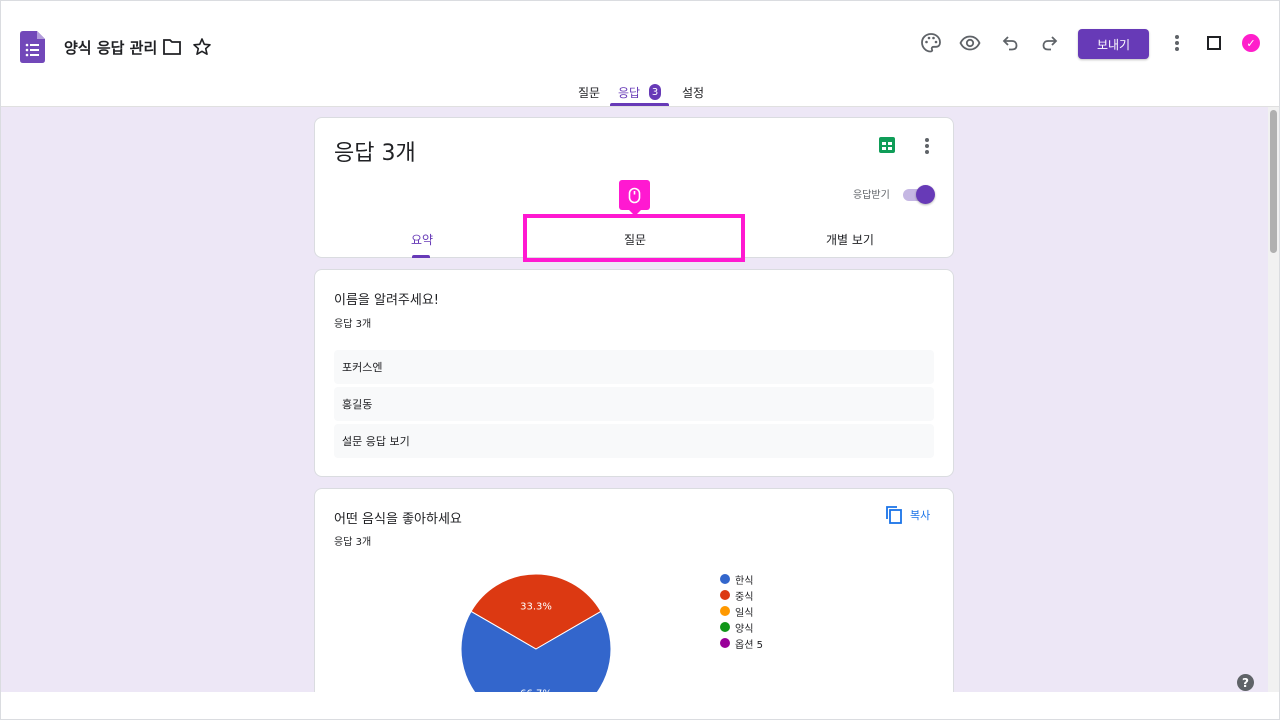 This screenshot has width=1280, height=720. I want to click on legend-item: 일식, so click(741, 611).